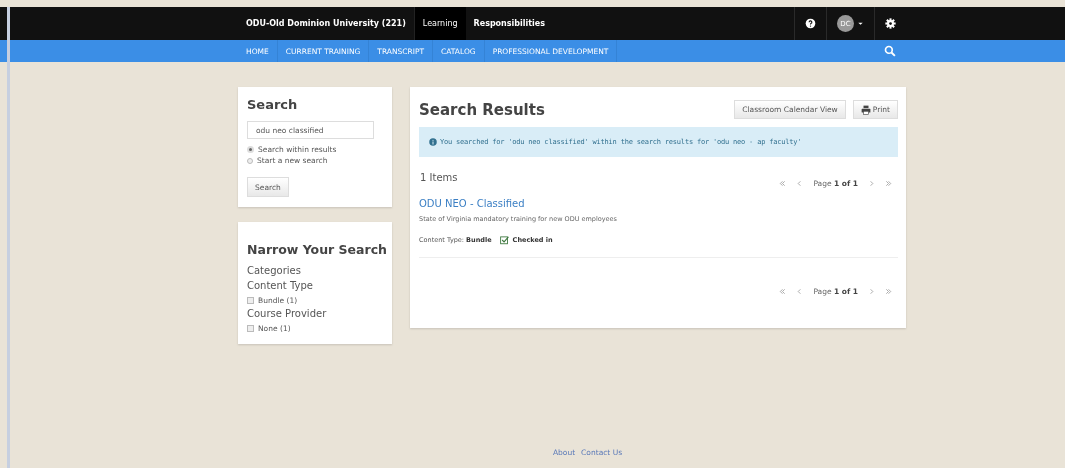 Image resolution: width=1065 pixels, height=468 pixels. I want to click on filter-heading: Course Provider, so click(287, 313).